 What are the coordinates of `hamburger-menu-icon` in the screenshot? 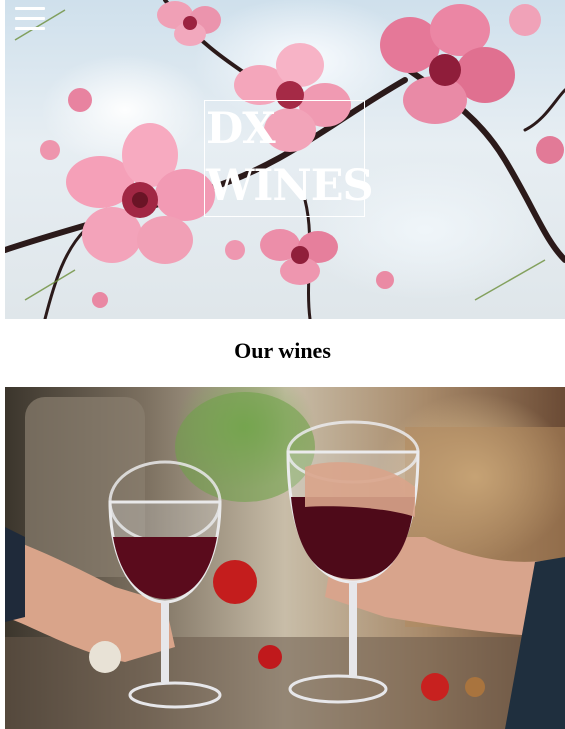 It's located at (30, 18).